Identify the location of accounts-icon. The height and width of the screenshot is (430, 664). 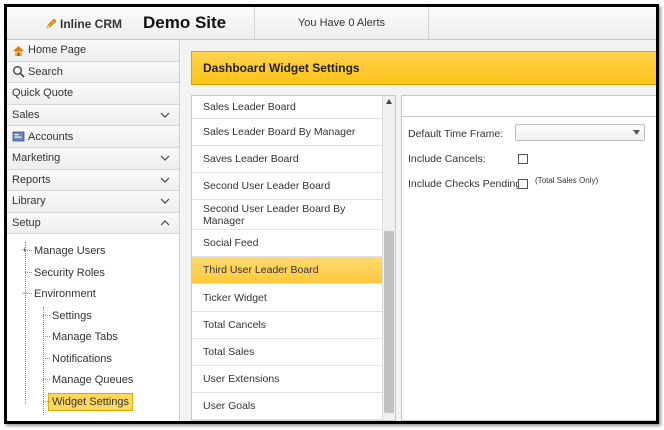
(18, 136).